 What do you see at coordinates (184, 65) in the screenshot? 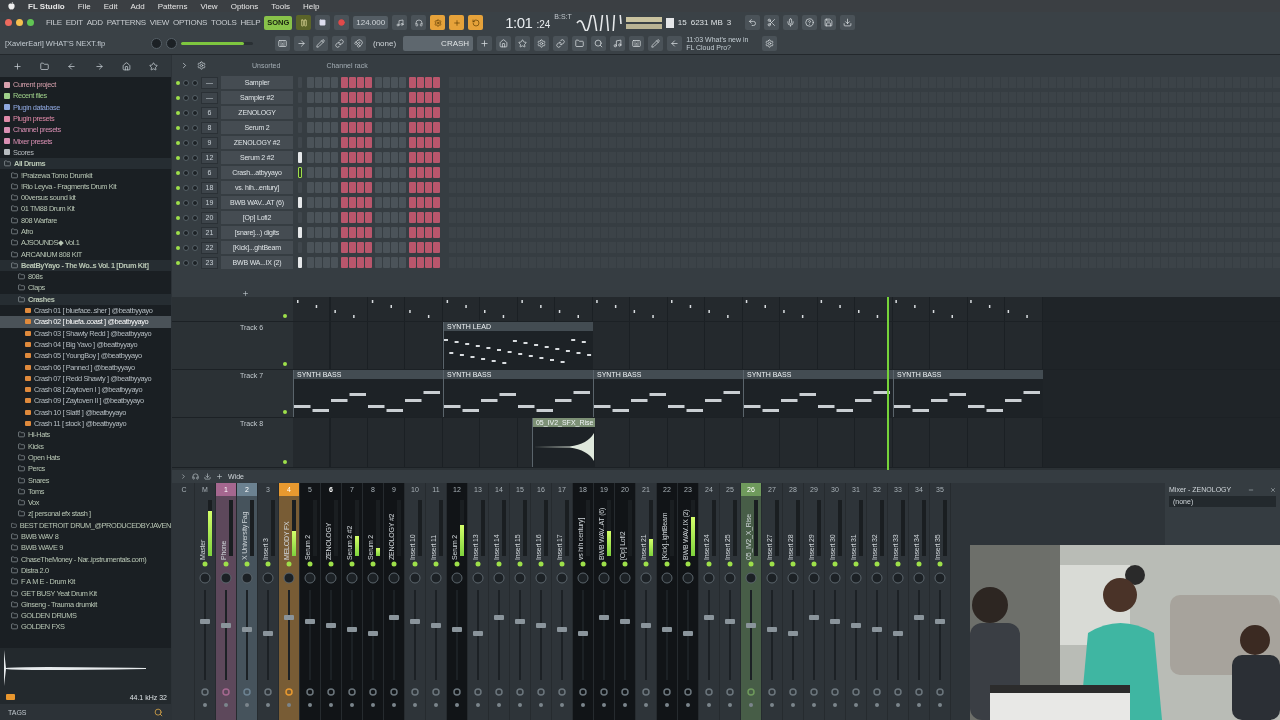
I see `expand-icon` at bounding box center [184, 65].